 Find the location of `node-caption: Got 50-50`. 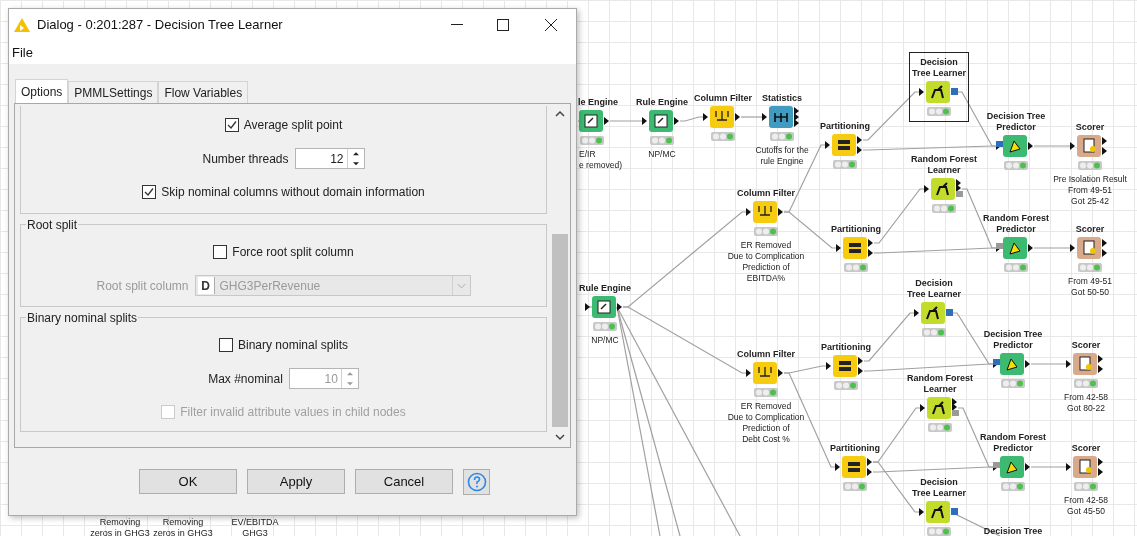

node-caption: Got 50-50 is located at coordinates (1090, 292).